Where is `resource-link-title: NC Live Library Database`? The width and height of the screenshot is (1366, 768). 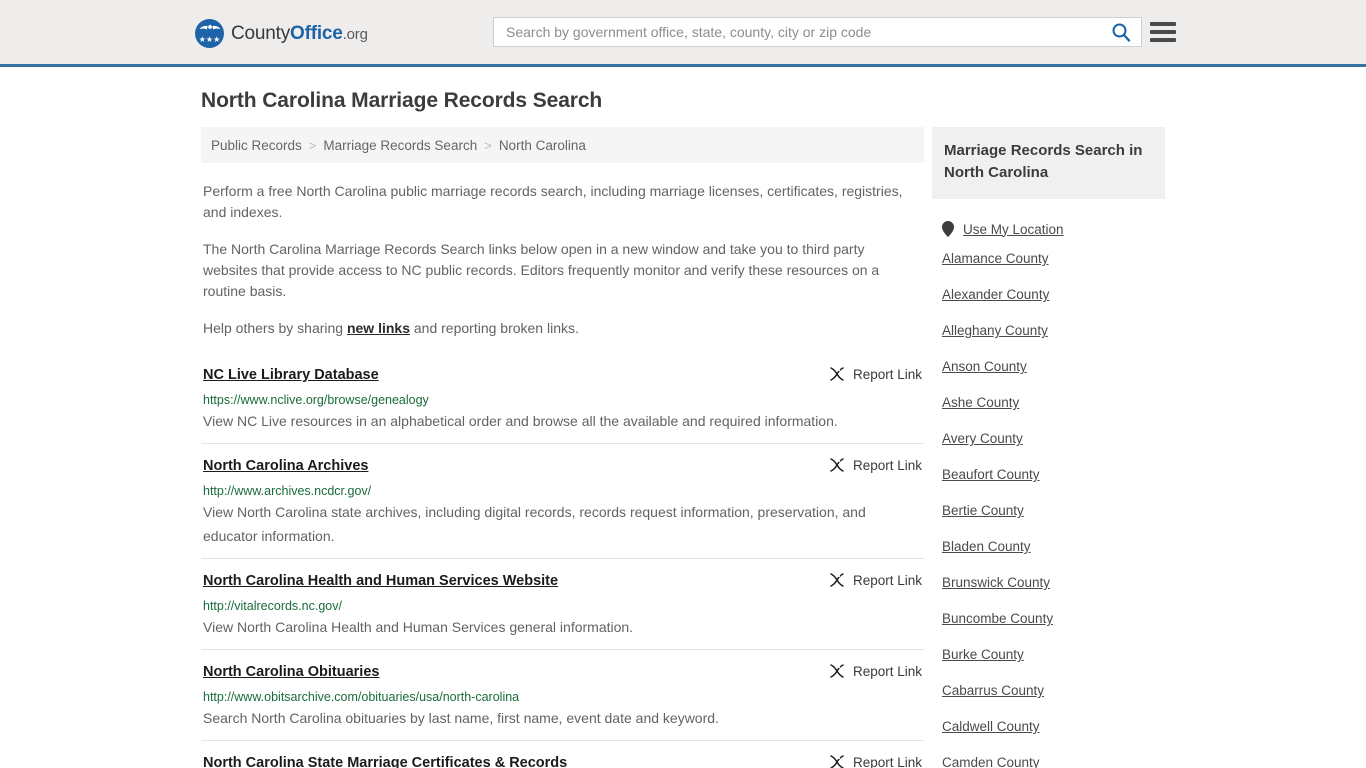
resource-link-title: NC Live Library Database is located at coordinates (291, 375).